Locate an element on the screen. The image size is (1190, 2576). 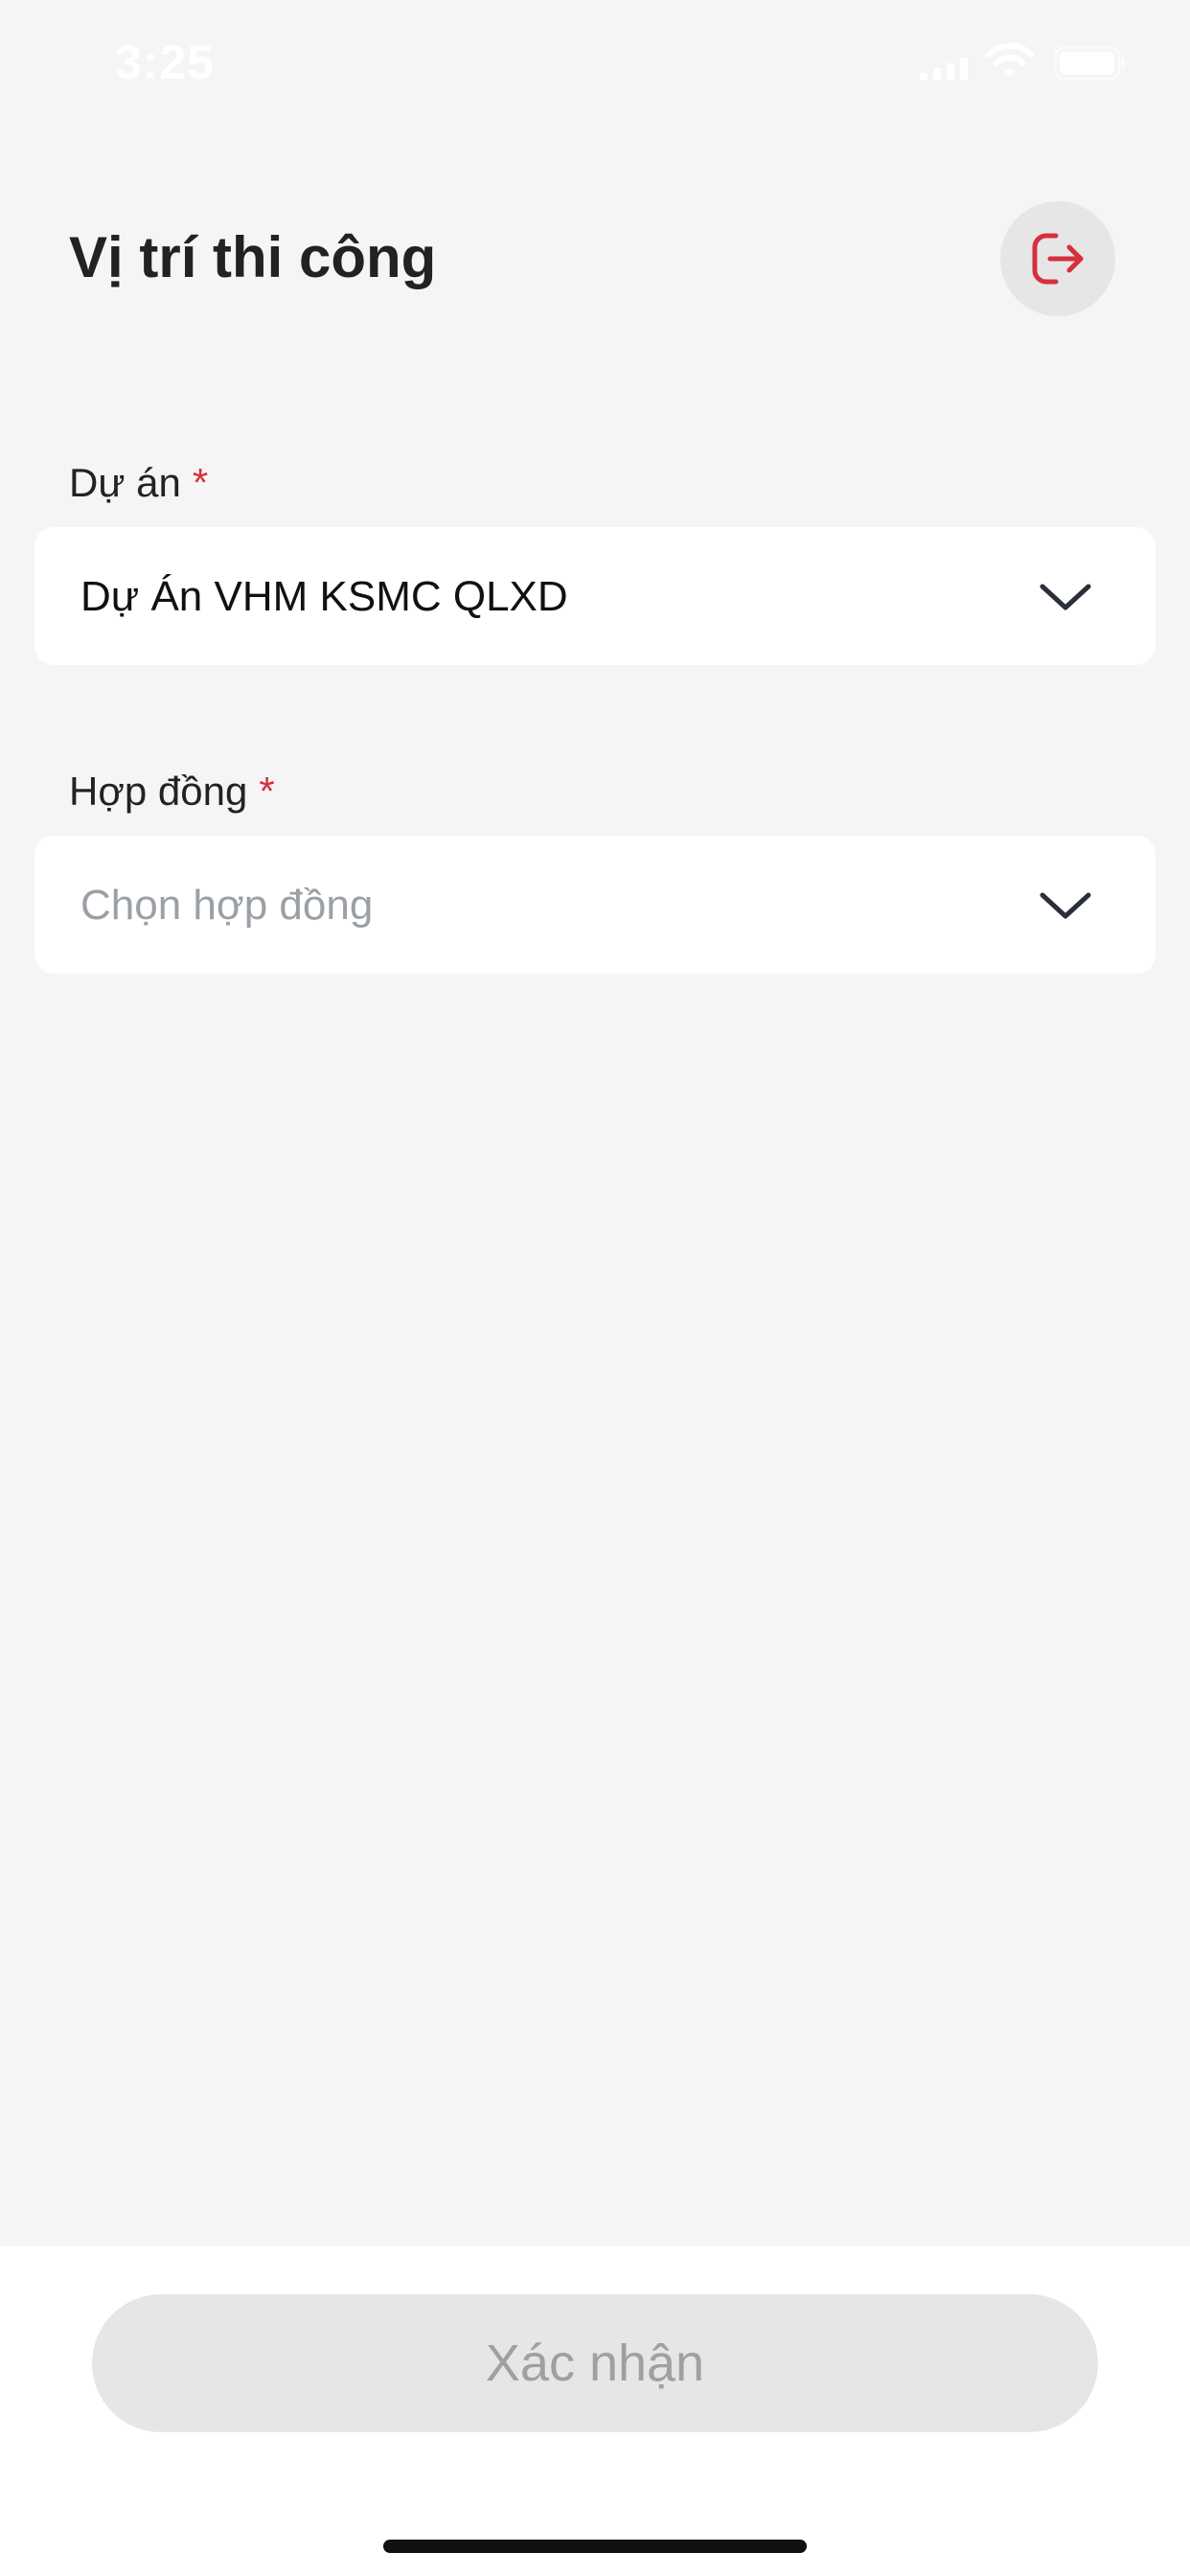
contract-label: Hợp đồng * is located at coordinates (172, 792).